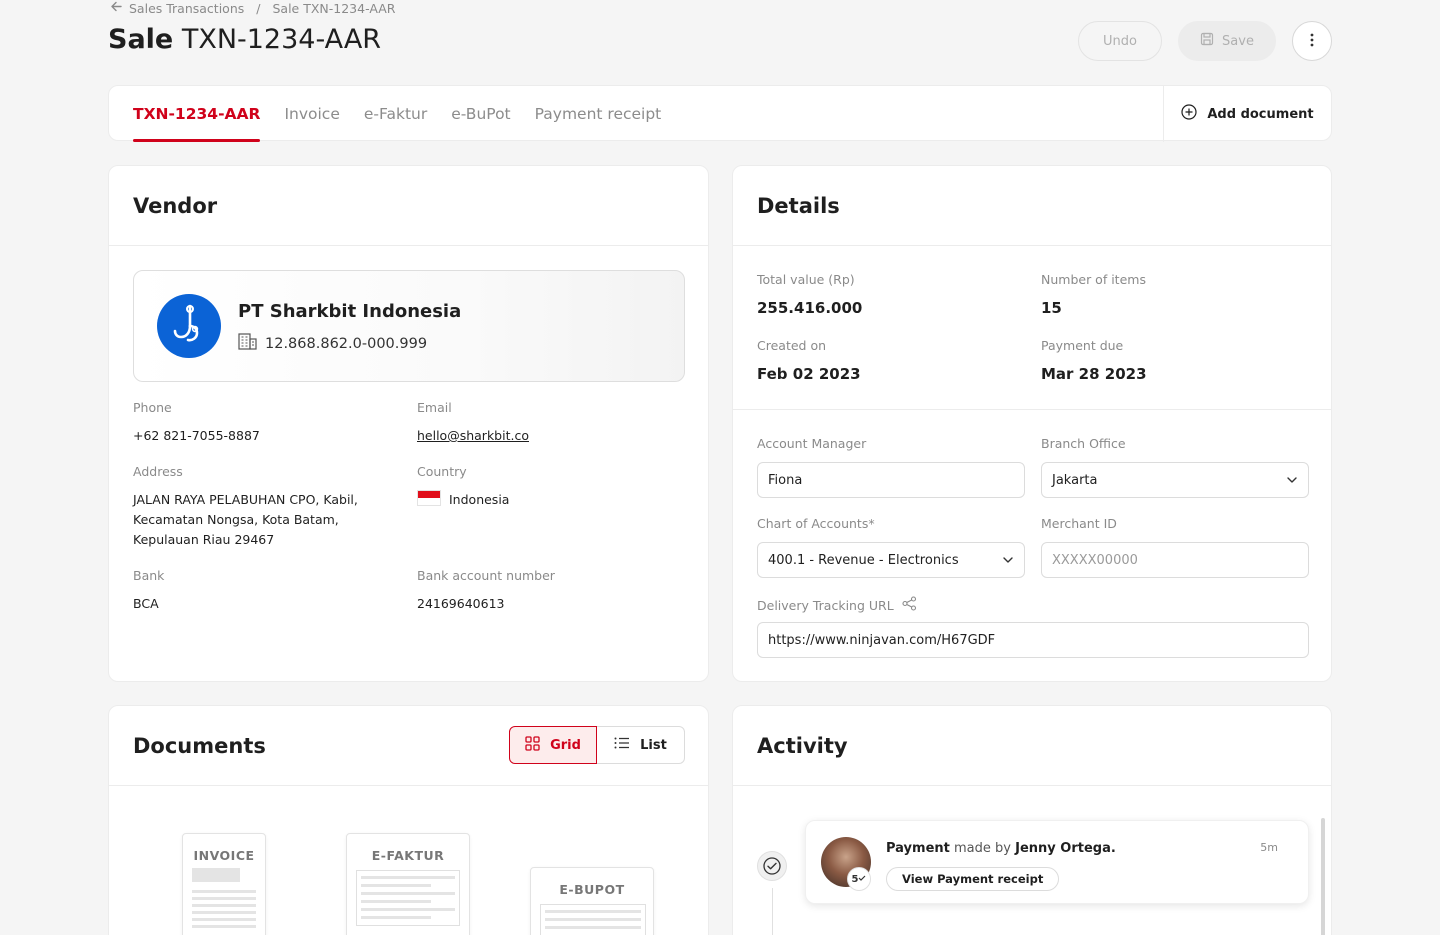  What do you see at coordinates (334, 8) in the screenshot?
I see `breadcrumb-current: Sale TXN-1234-AAR` at bounding box center [334, 8].